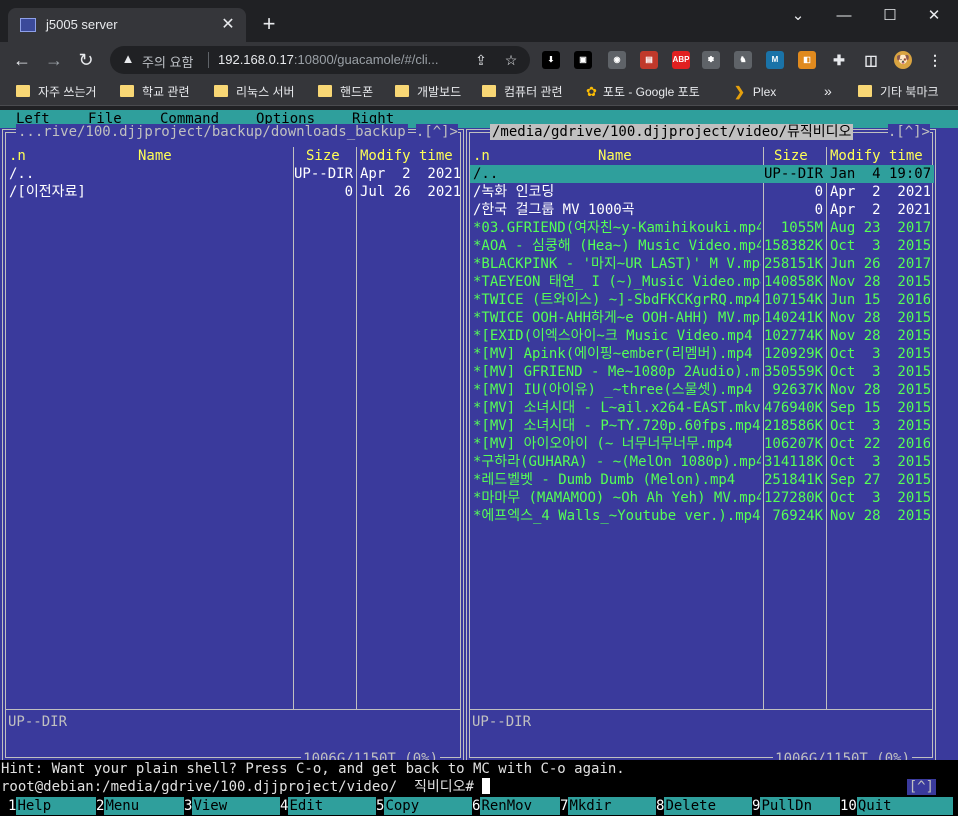 The image size is (958, 816). I want to click on adblock-ext-icon: ABP, so click(681, 60).